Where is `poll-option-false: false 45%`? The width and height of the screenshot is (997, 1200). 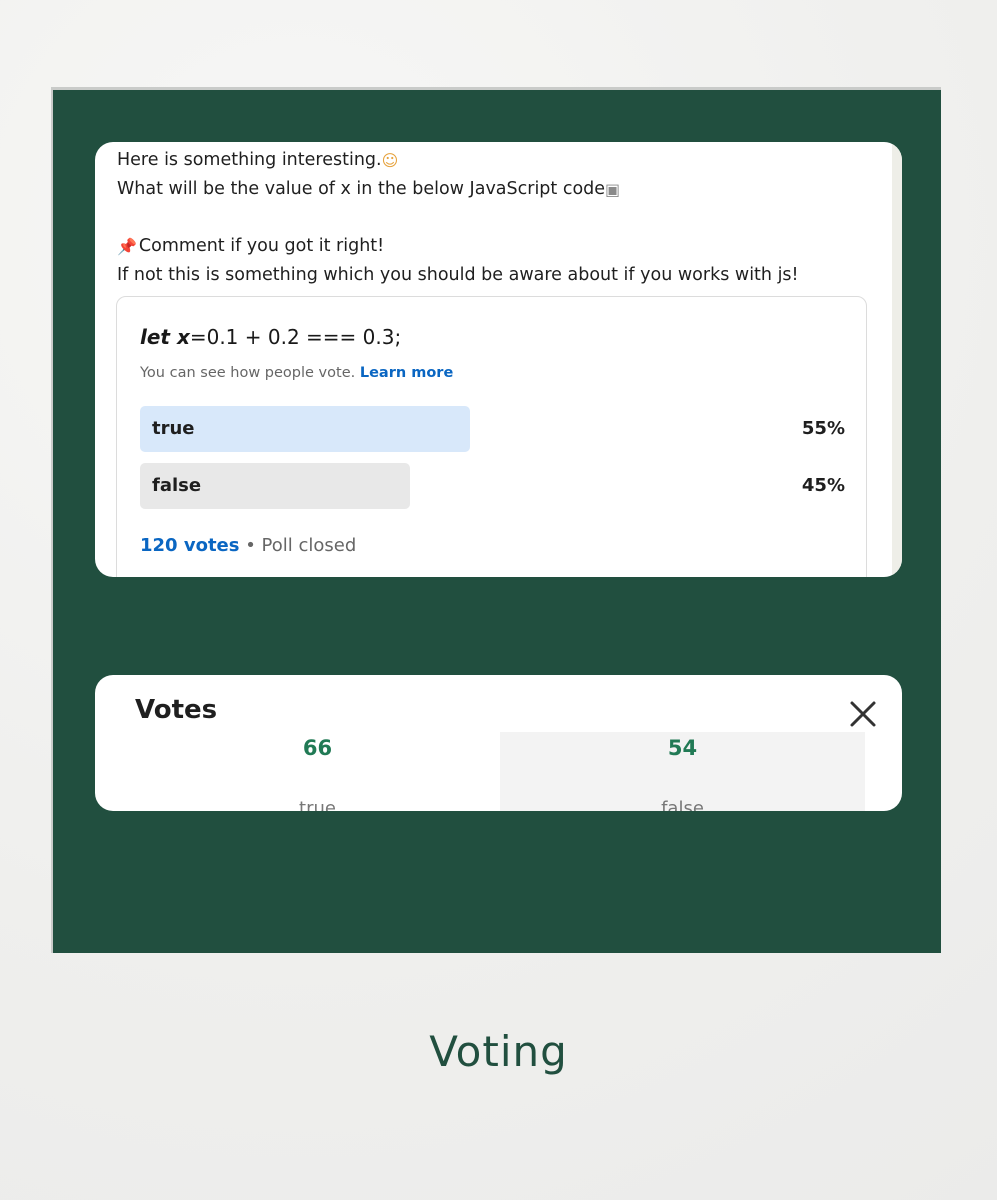 poll-option-false: false 45% is located at coordinates (492, 486).